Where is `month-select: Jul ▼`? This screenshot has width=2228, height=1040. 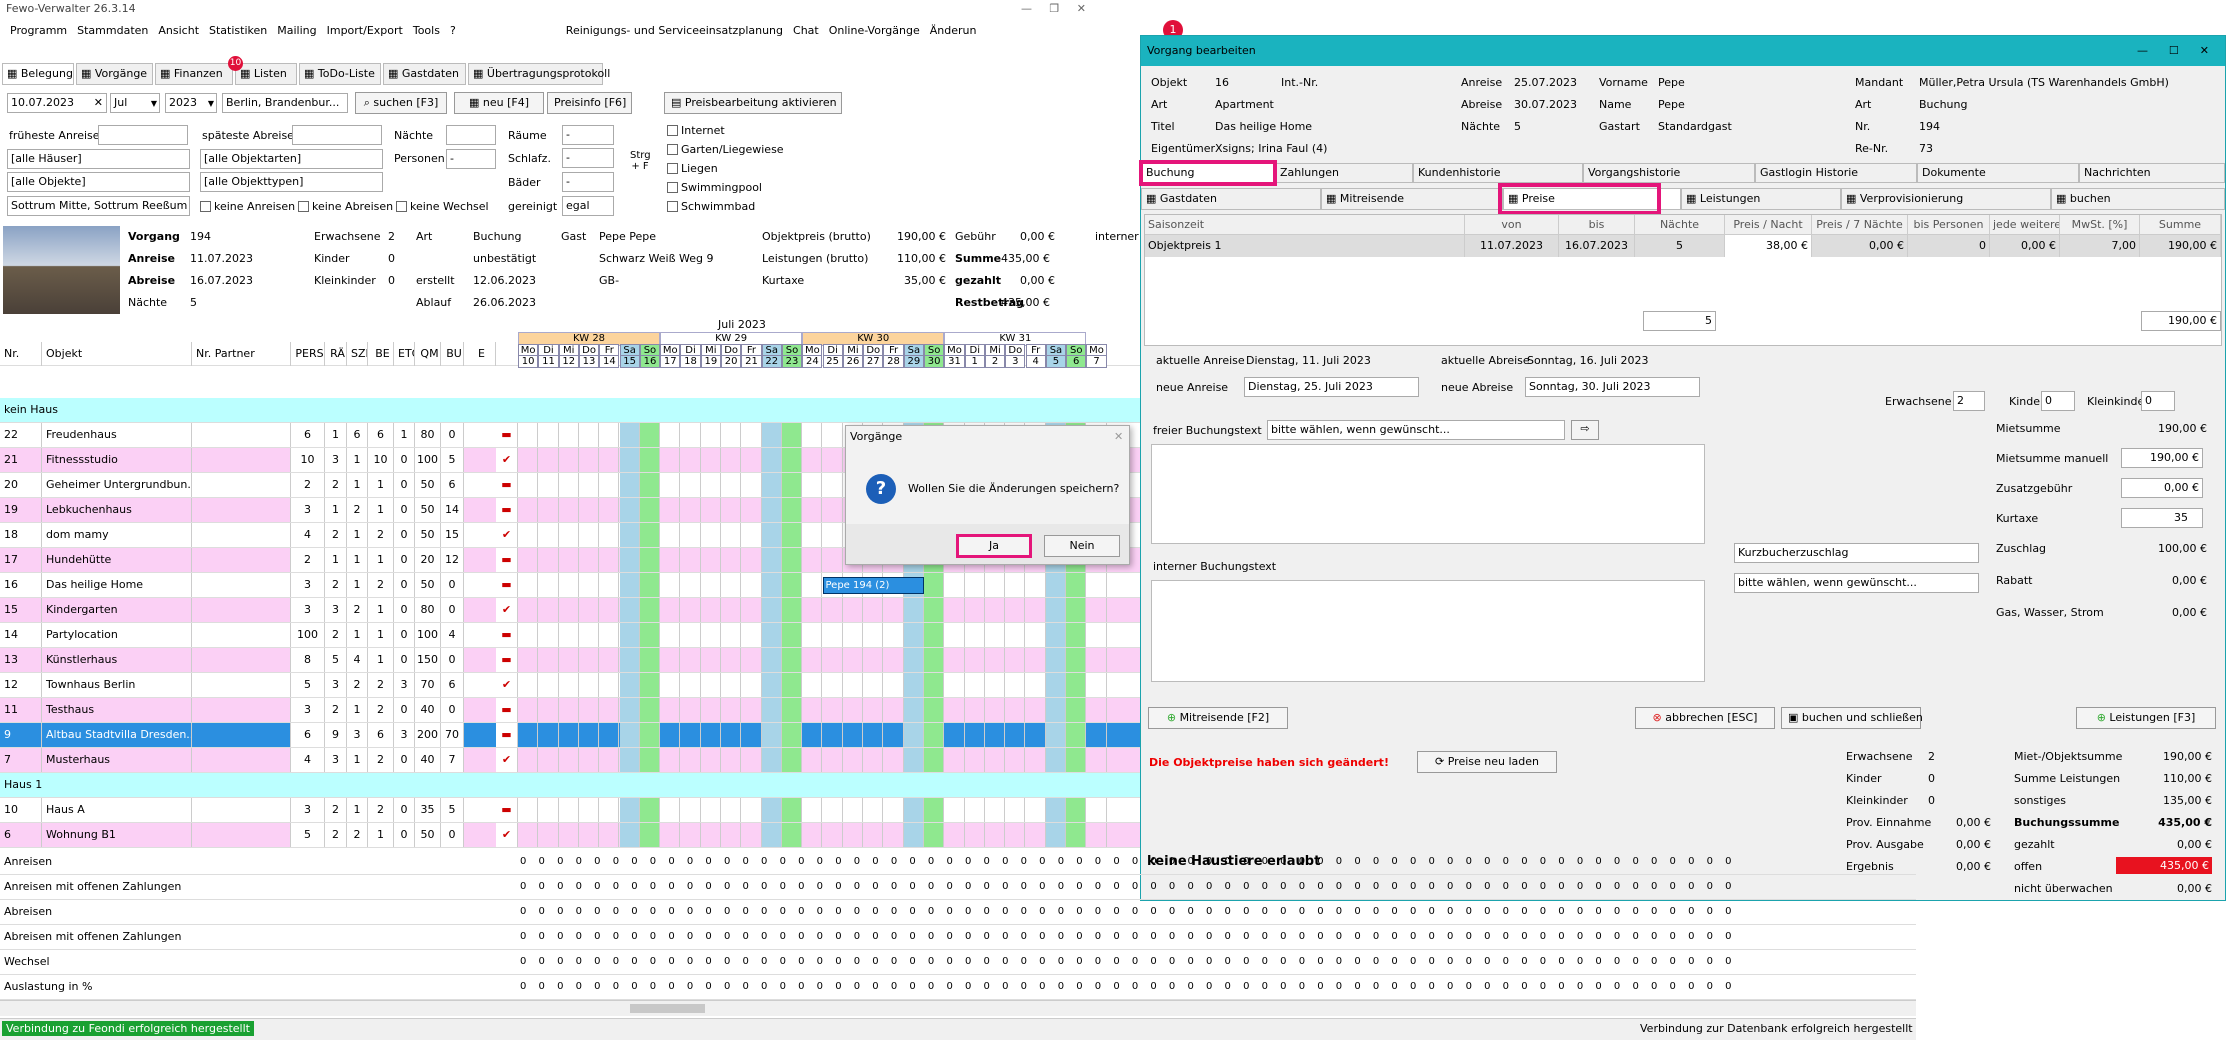 month-select: Jul ▼ is located at coordinates (135, 103).